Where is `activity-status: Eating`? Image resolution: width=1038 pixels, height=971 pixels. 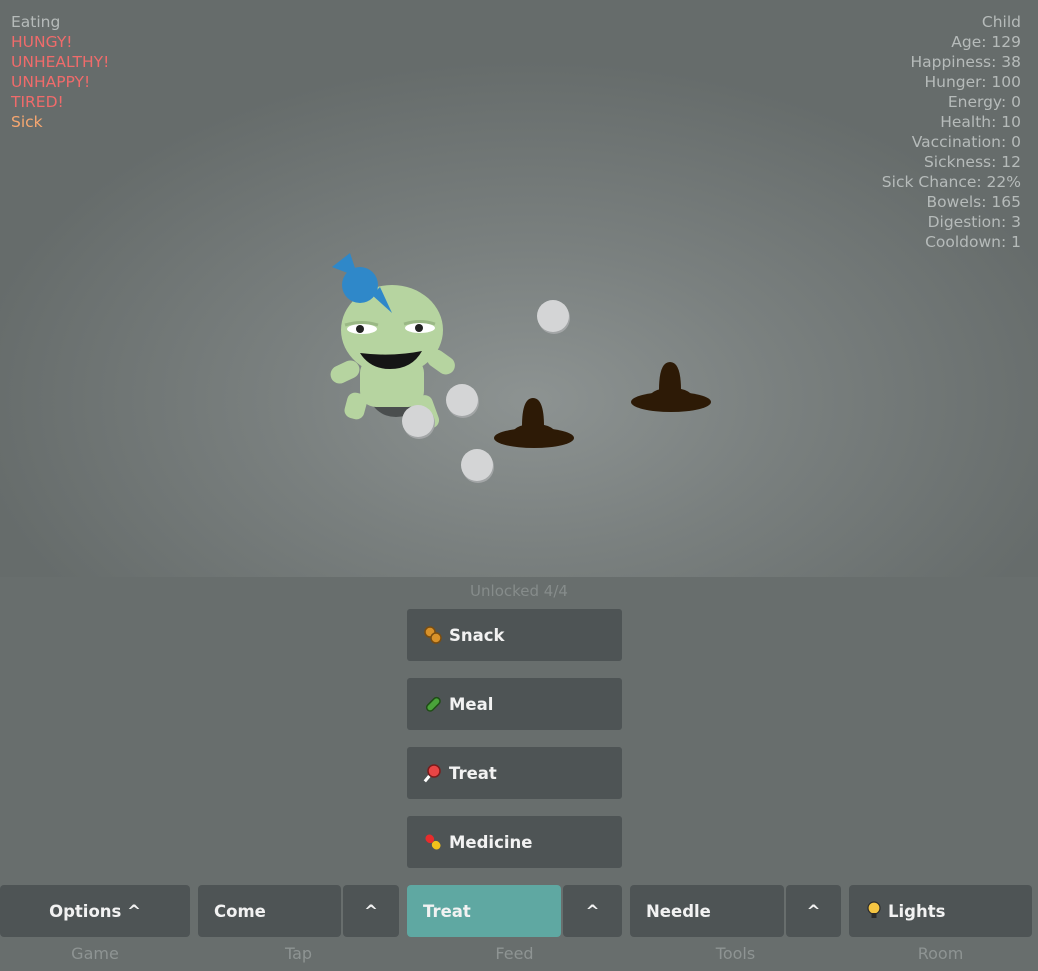
activity-status: Eating is located at coordinates (36, 22).